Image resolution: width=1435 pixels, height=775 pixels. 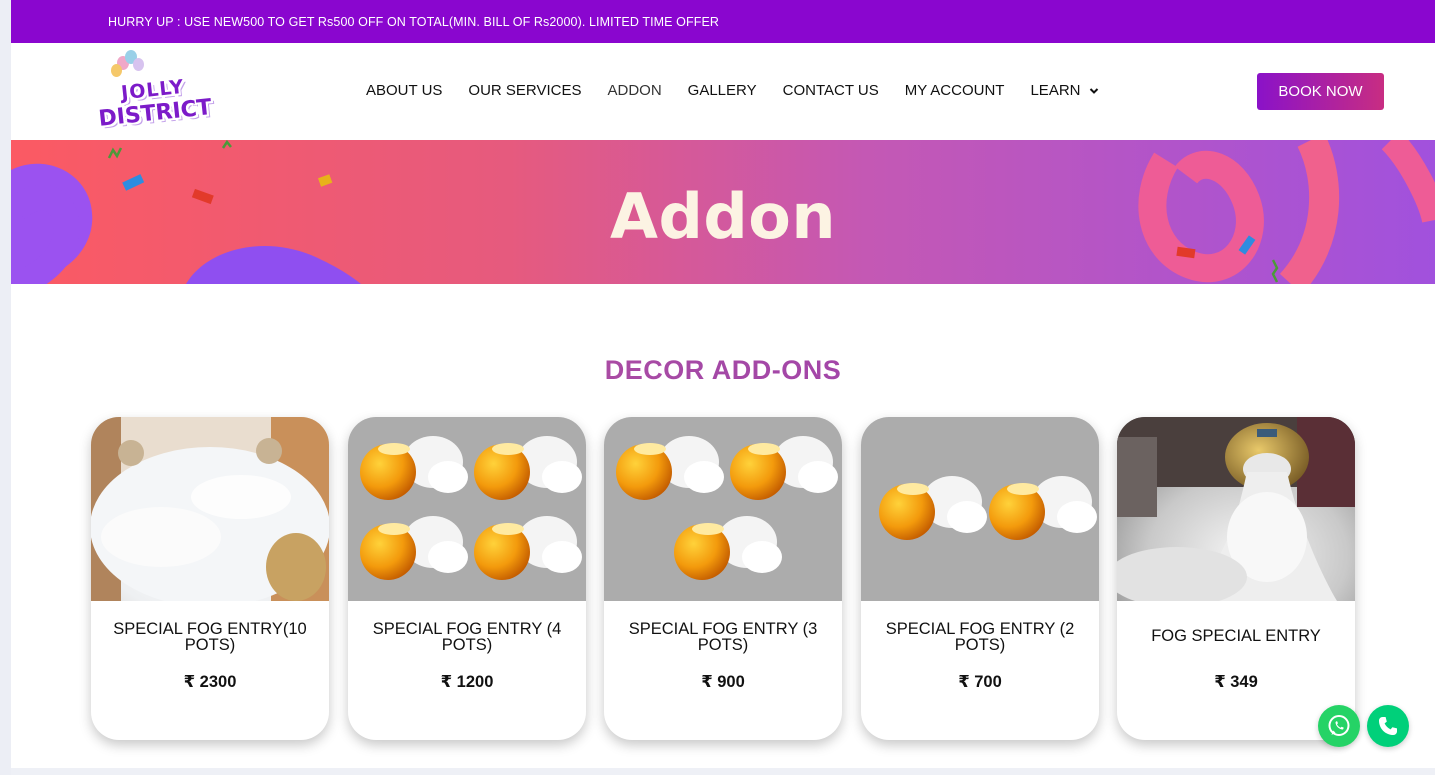 I want to click on card-price: ₹ 349, so click(x=1236, y=682).